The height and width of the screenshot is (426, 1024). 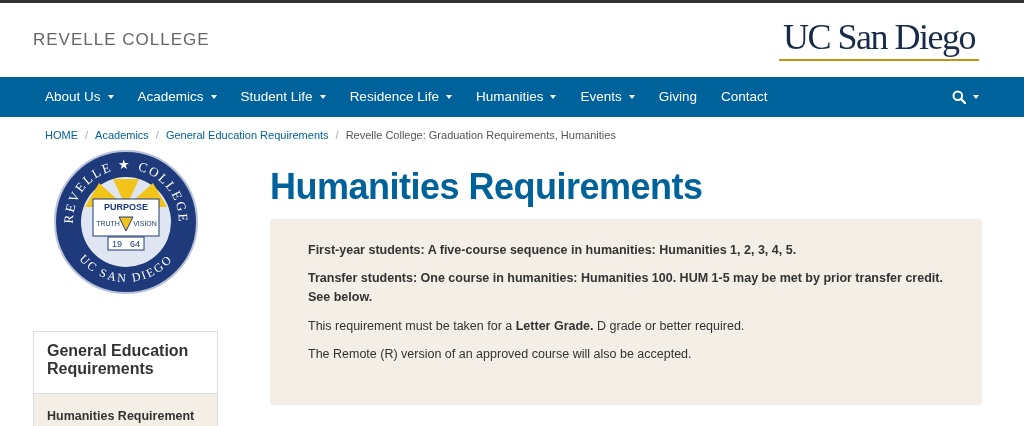 What do you see at coordinates (744, 97) in the screenshot?
I see `nav-link: Contact` at bounding box center [744, 97].